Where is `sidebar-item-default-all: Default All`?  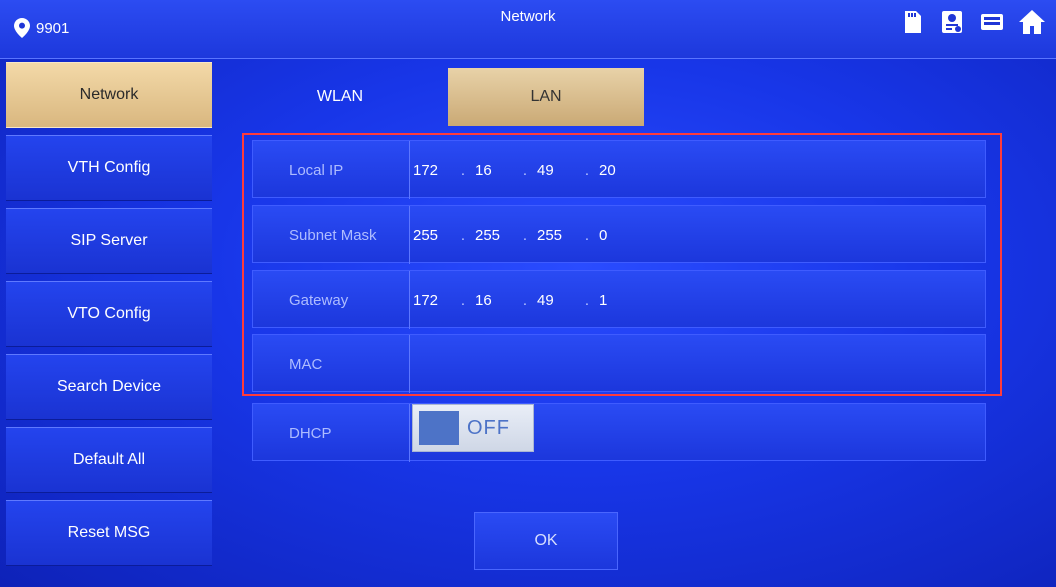 sidebar-item-default-all: Default All is located at coordinates (109, 460).